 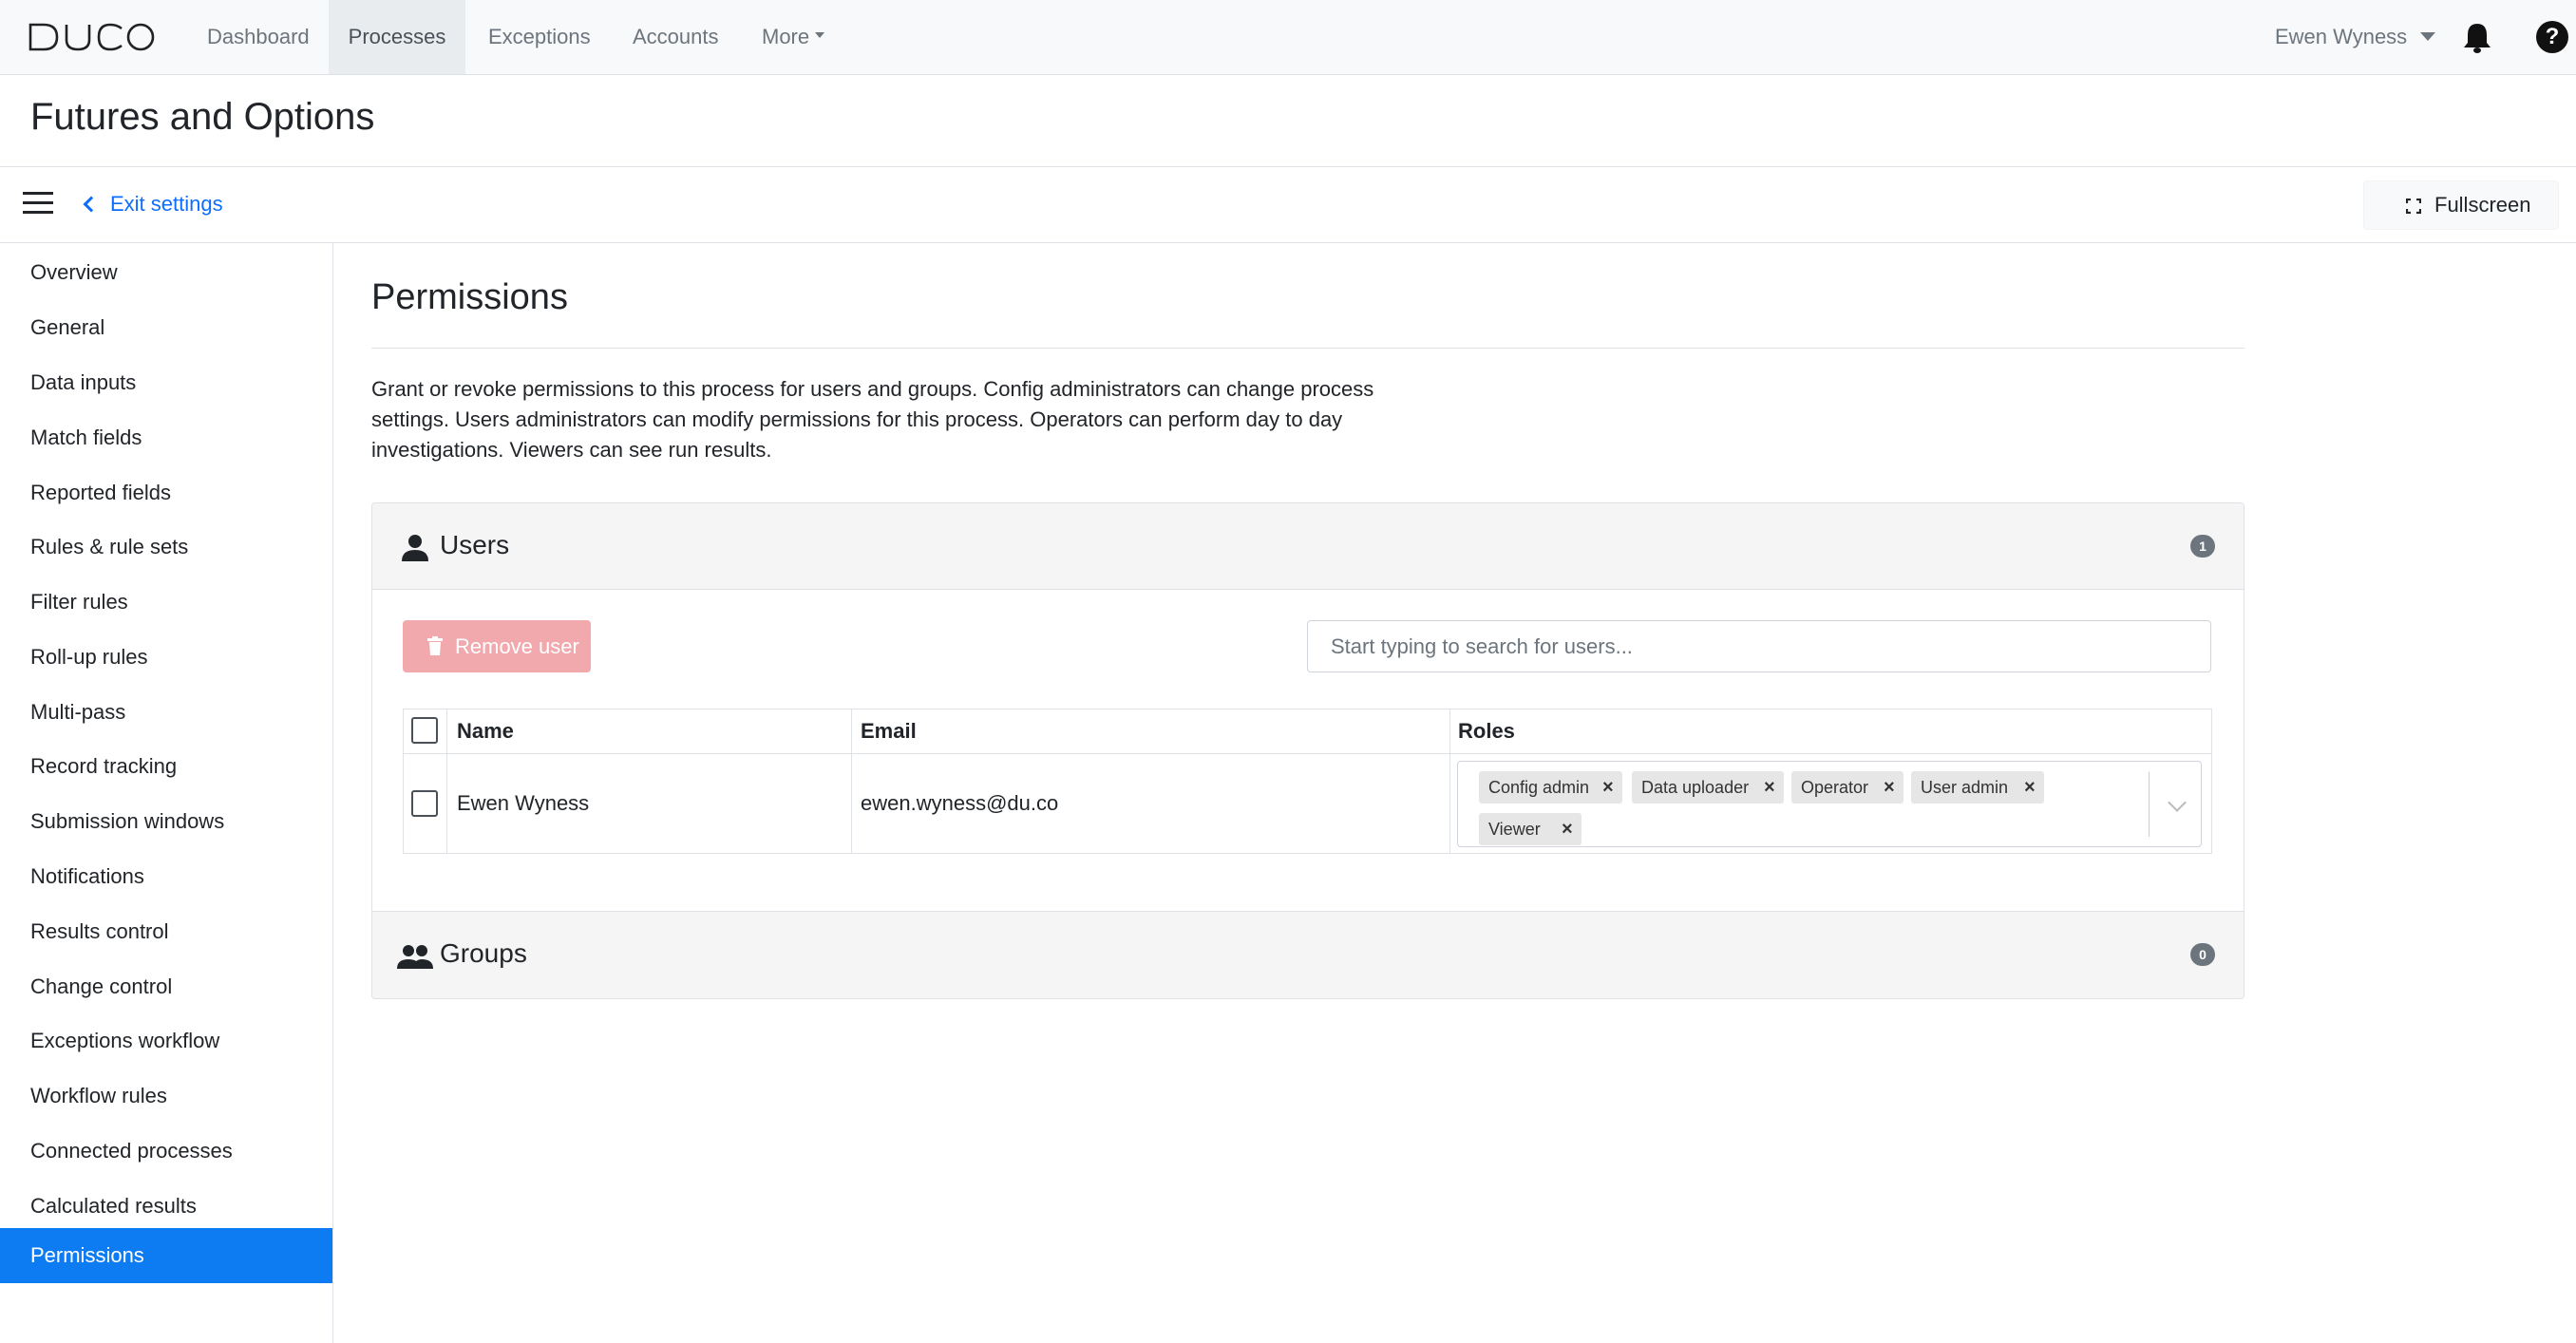 I want to click on remove-user-button: Remove user, so click(x=497, y=646).